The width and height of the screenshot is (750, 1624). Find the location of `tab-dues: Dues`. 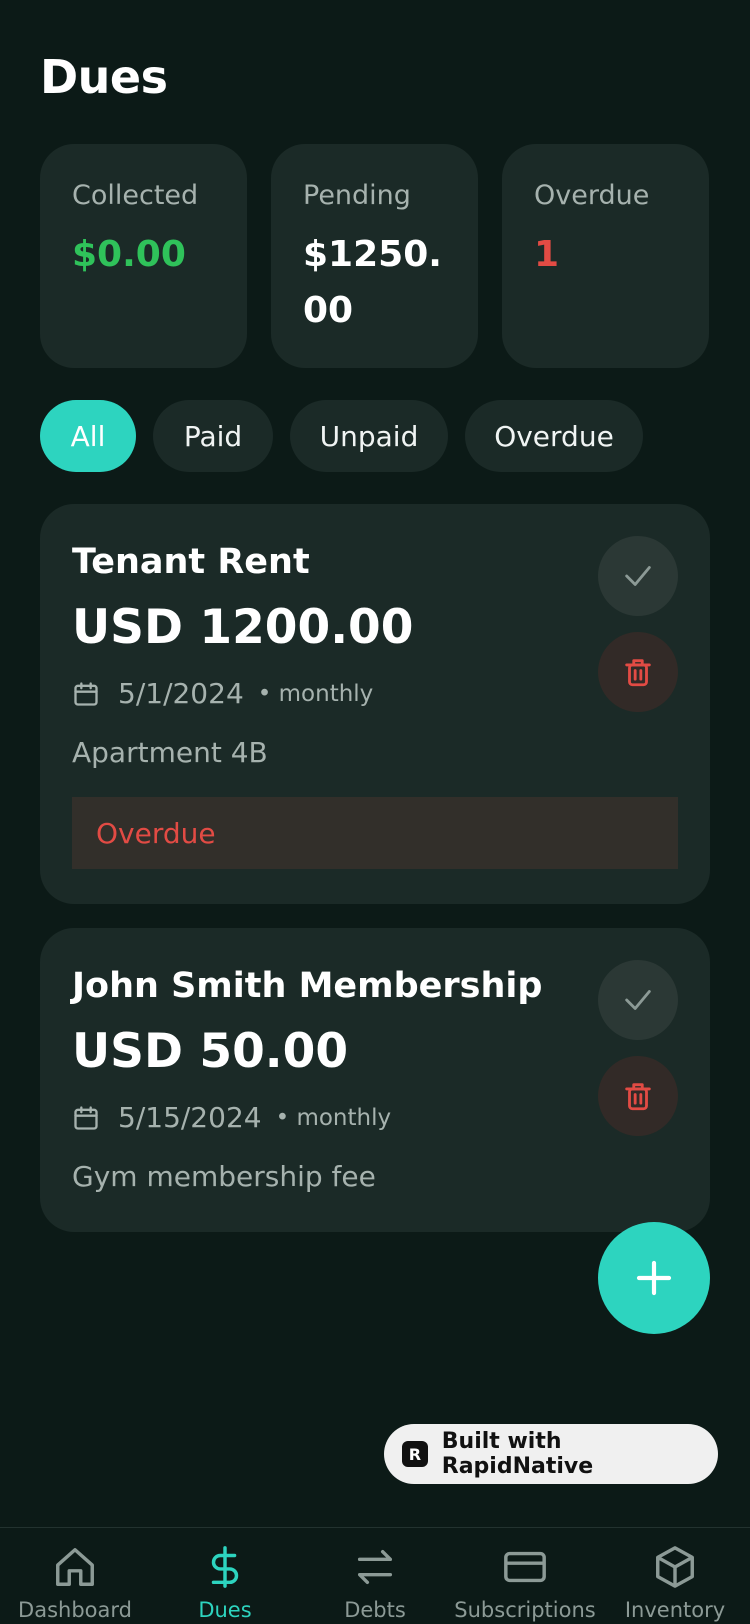

tab-dues: Dues is located at coordinates (225, 1576).